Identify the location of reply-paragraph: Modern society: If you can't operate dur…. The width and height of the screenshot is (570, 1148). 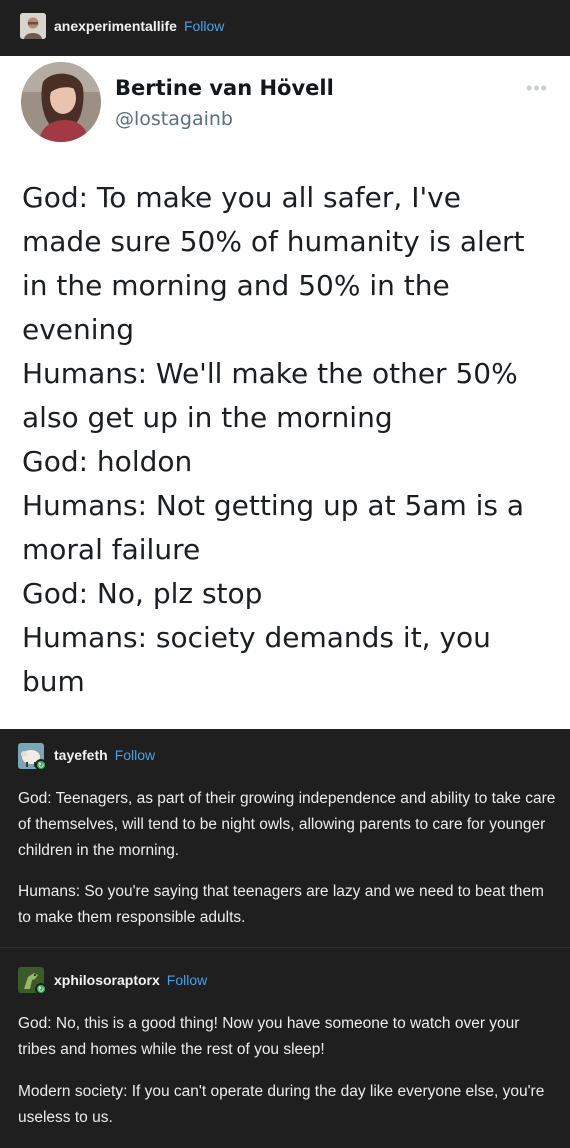
(281, 1104).